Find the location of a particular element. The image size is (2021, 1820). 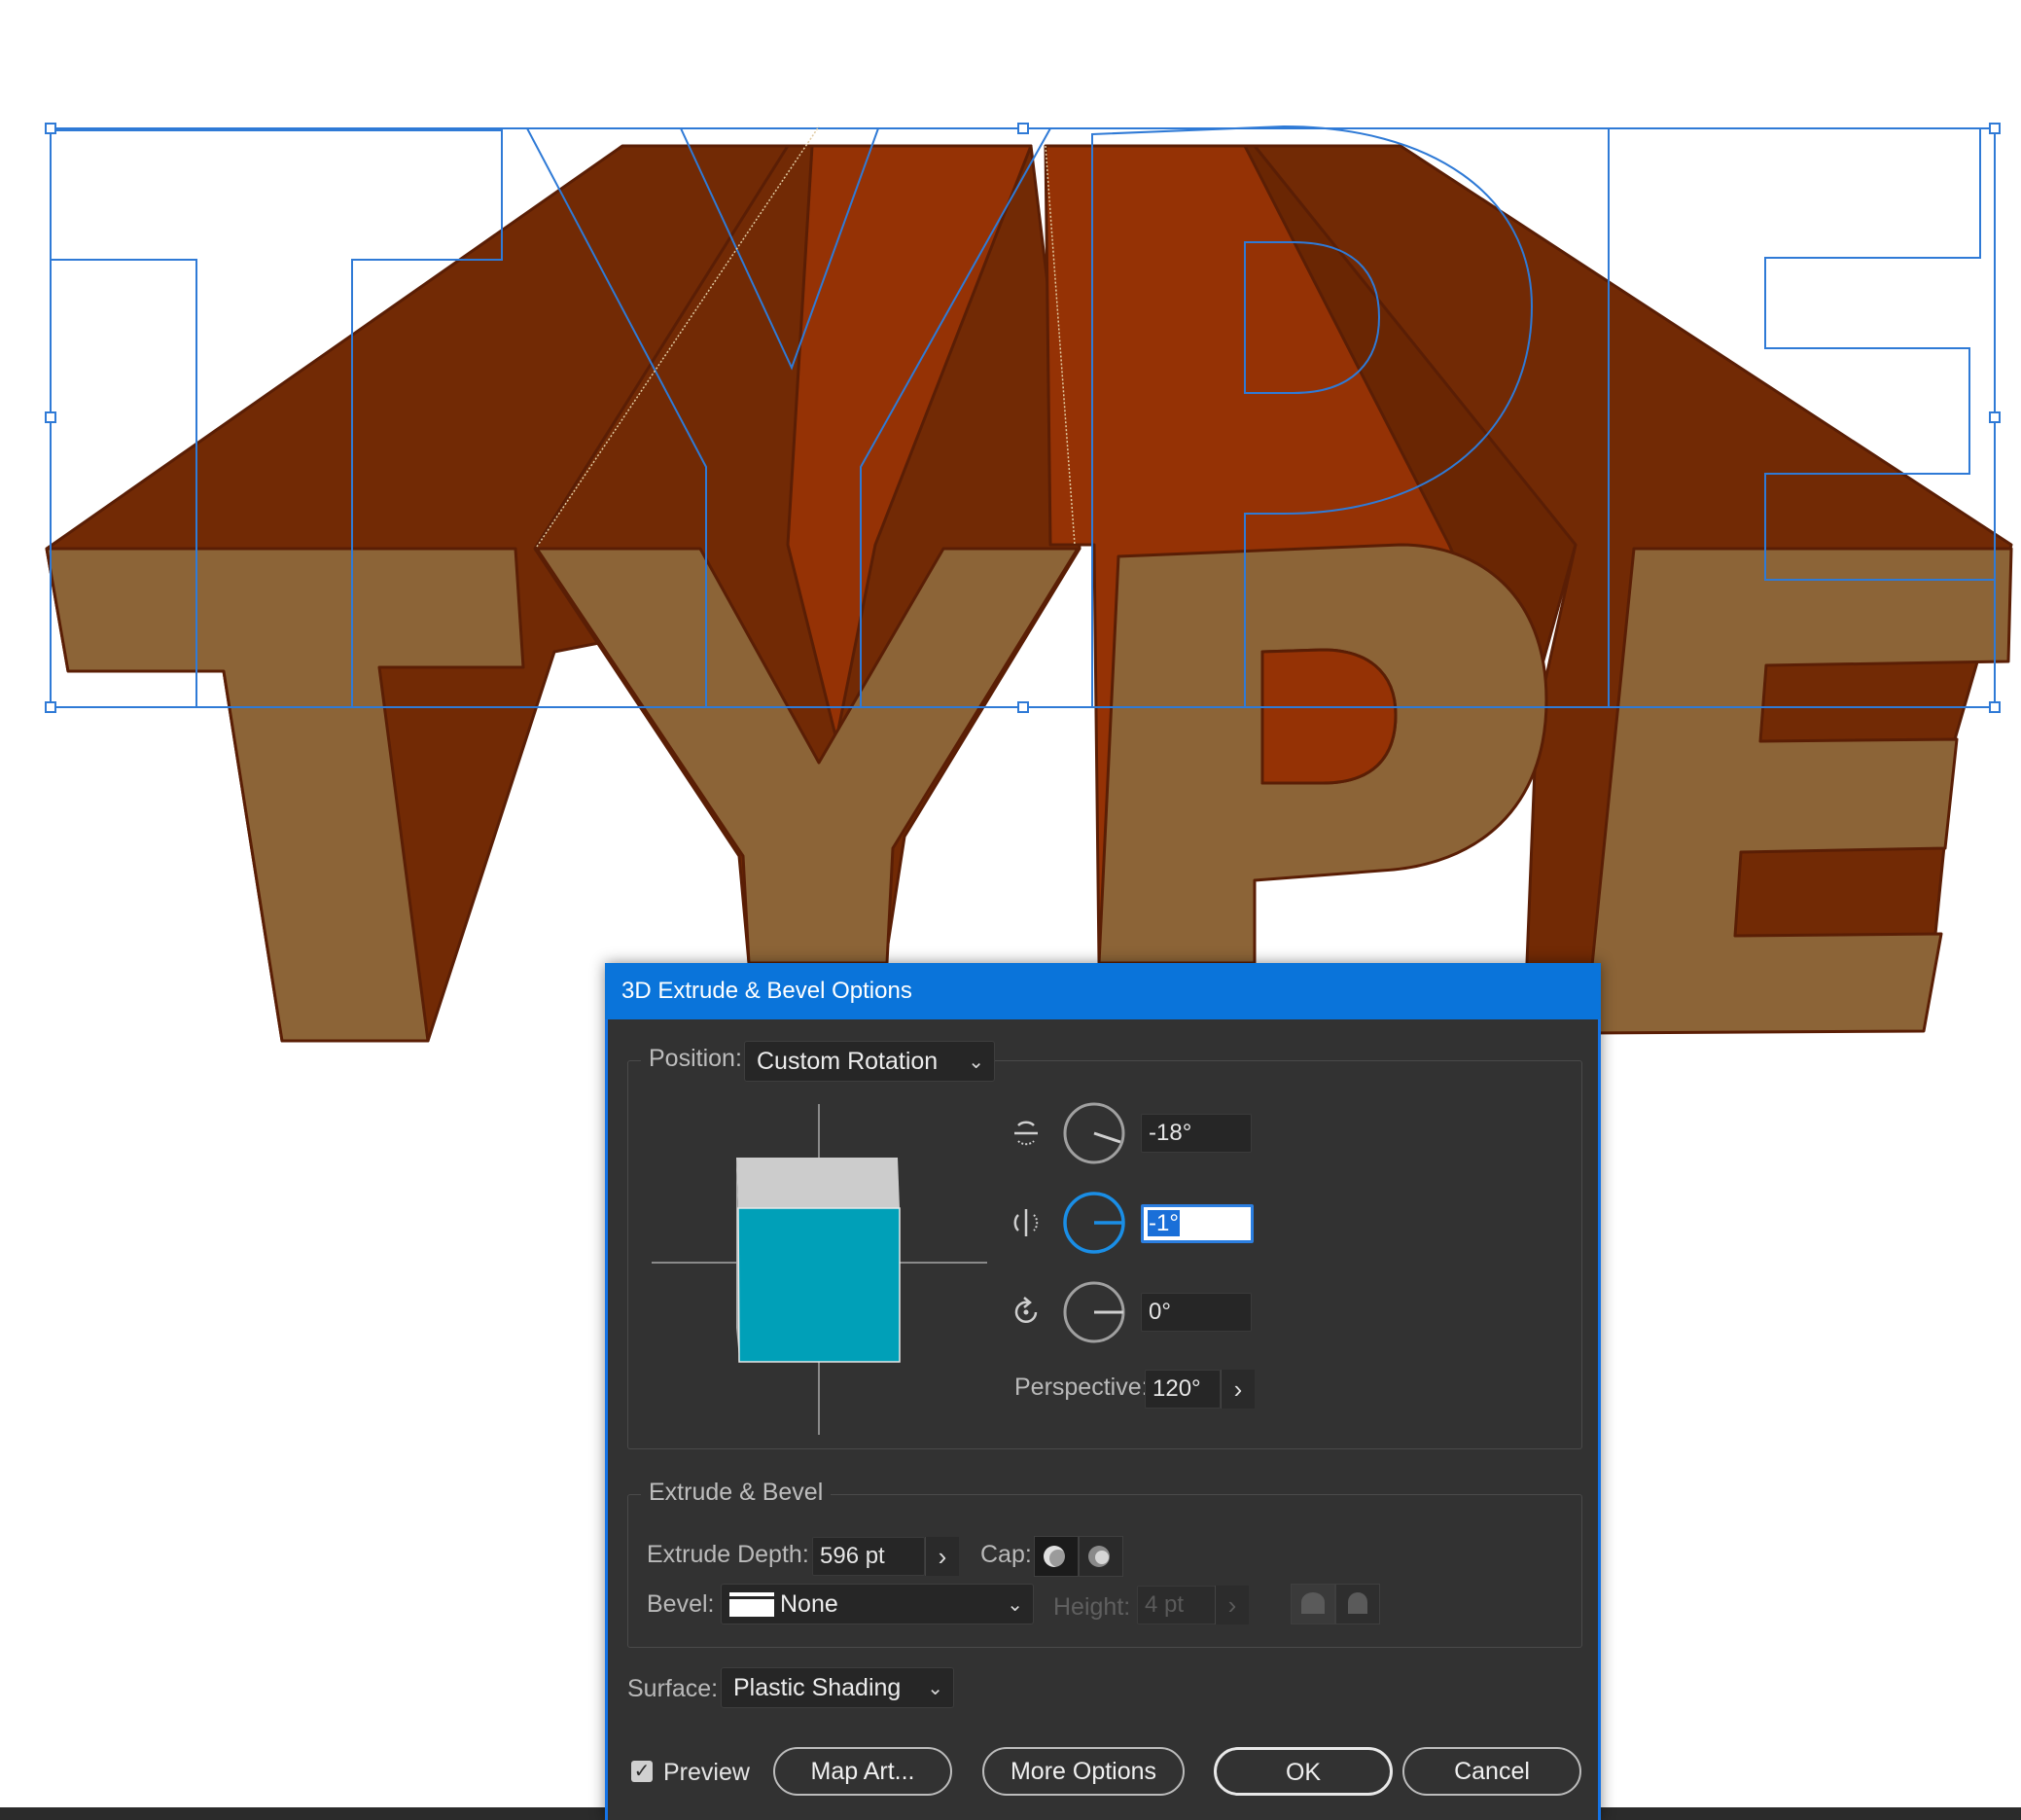

extrude-bevel-section-title: Extrude & Bevel is located at coordinates (736, 1493).